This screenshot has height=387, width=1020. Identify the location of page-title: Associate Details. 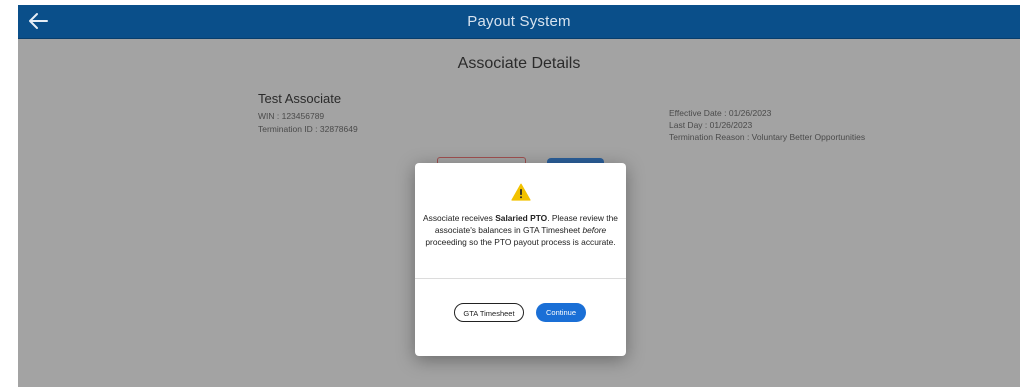
(519, 63).